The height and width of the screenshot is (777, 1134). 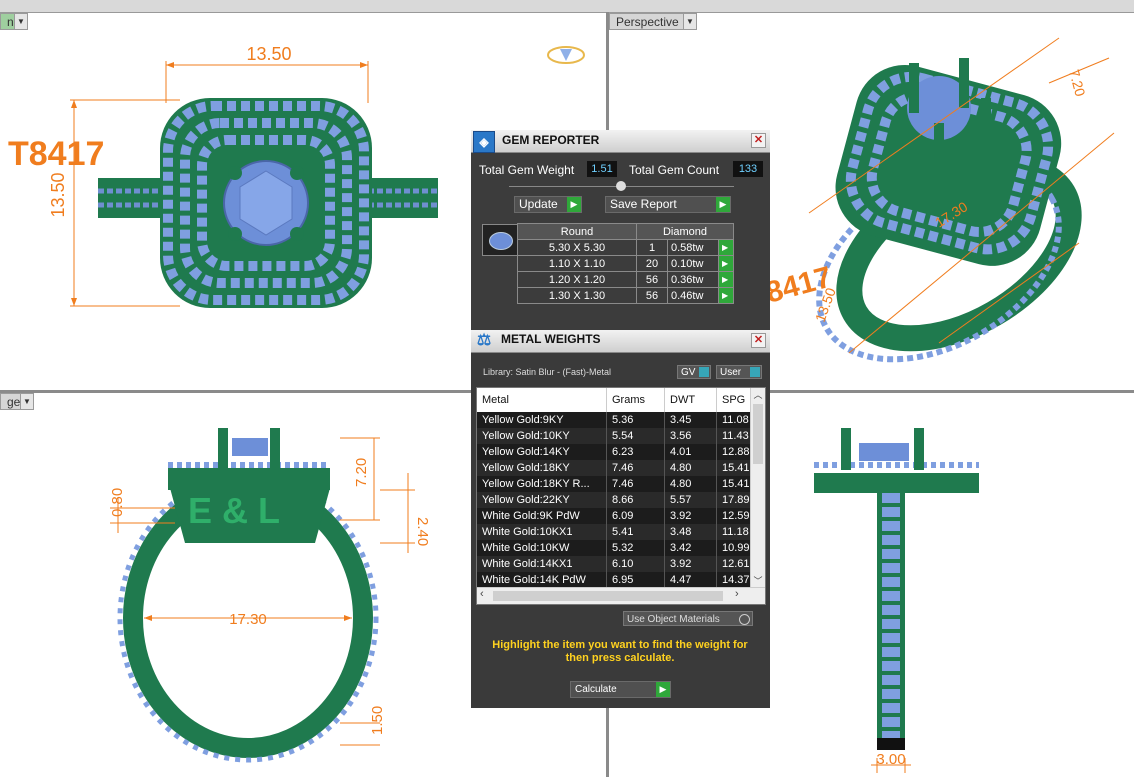 I want to click on horizontal-scrollbar: ‹ ›, so click(x=621, y=595).